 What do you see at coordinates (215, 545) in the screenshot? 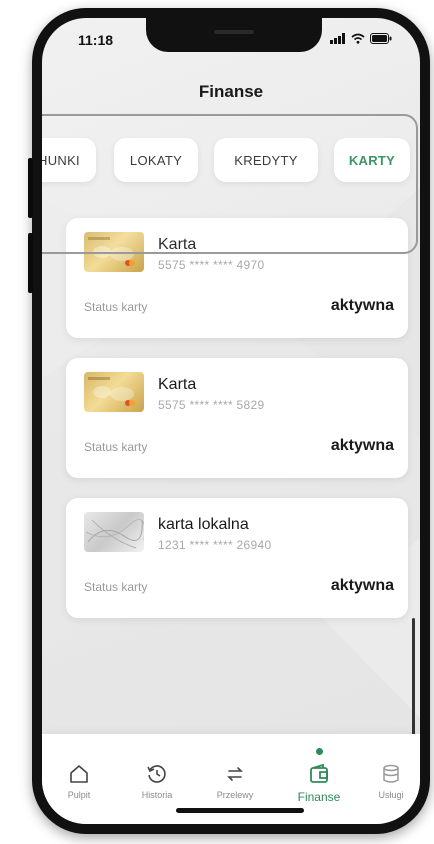
I see `card-number: 1231 **** **** 26940` at bounding box center [215, 545].